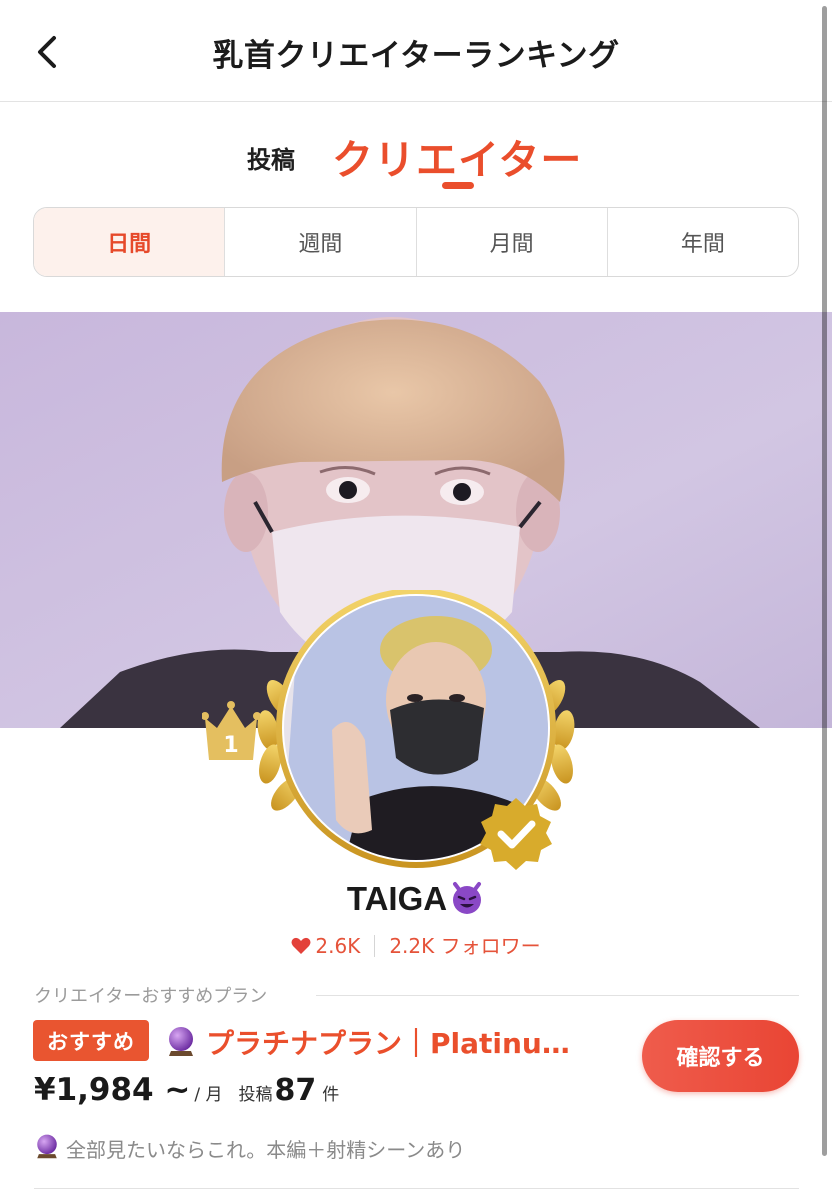 This screenshot has height=1200, width=832. What do you see at coordinates (321, 242) in the screenshot?
I see `period-tab-weekly: 週間` at bounding box center [321, 242].